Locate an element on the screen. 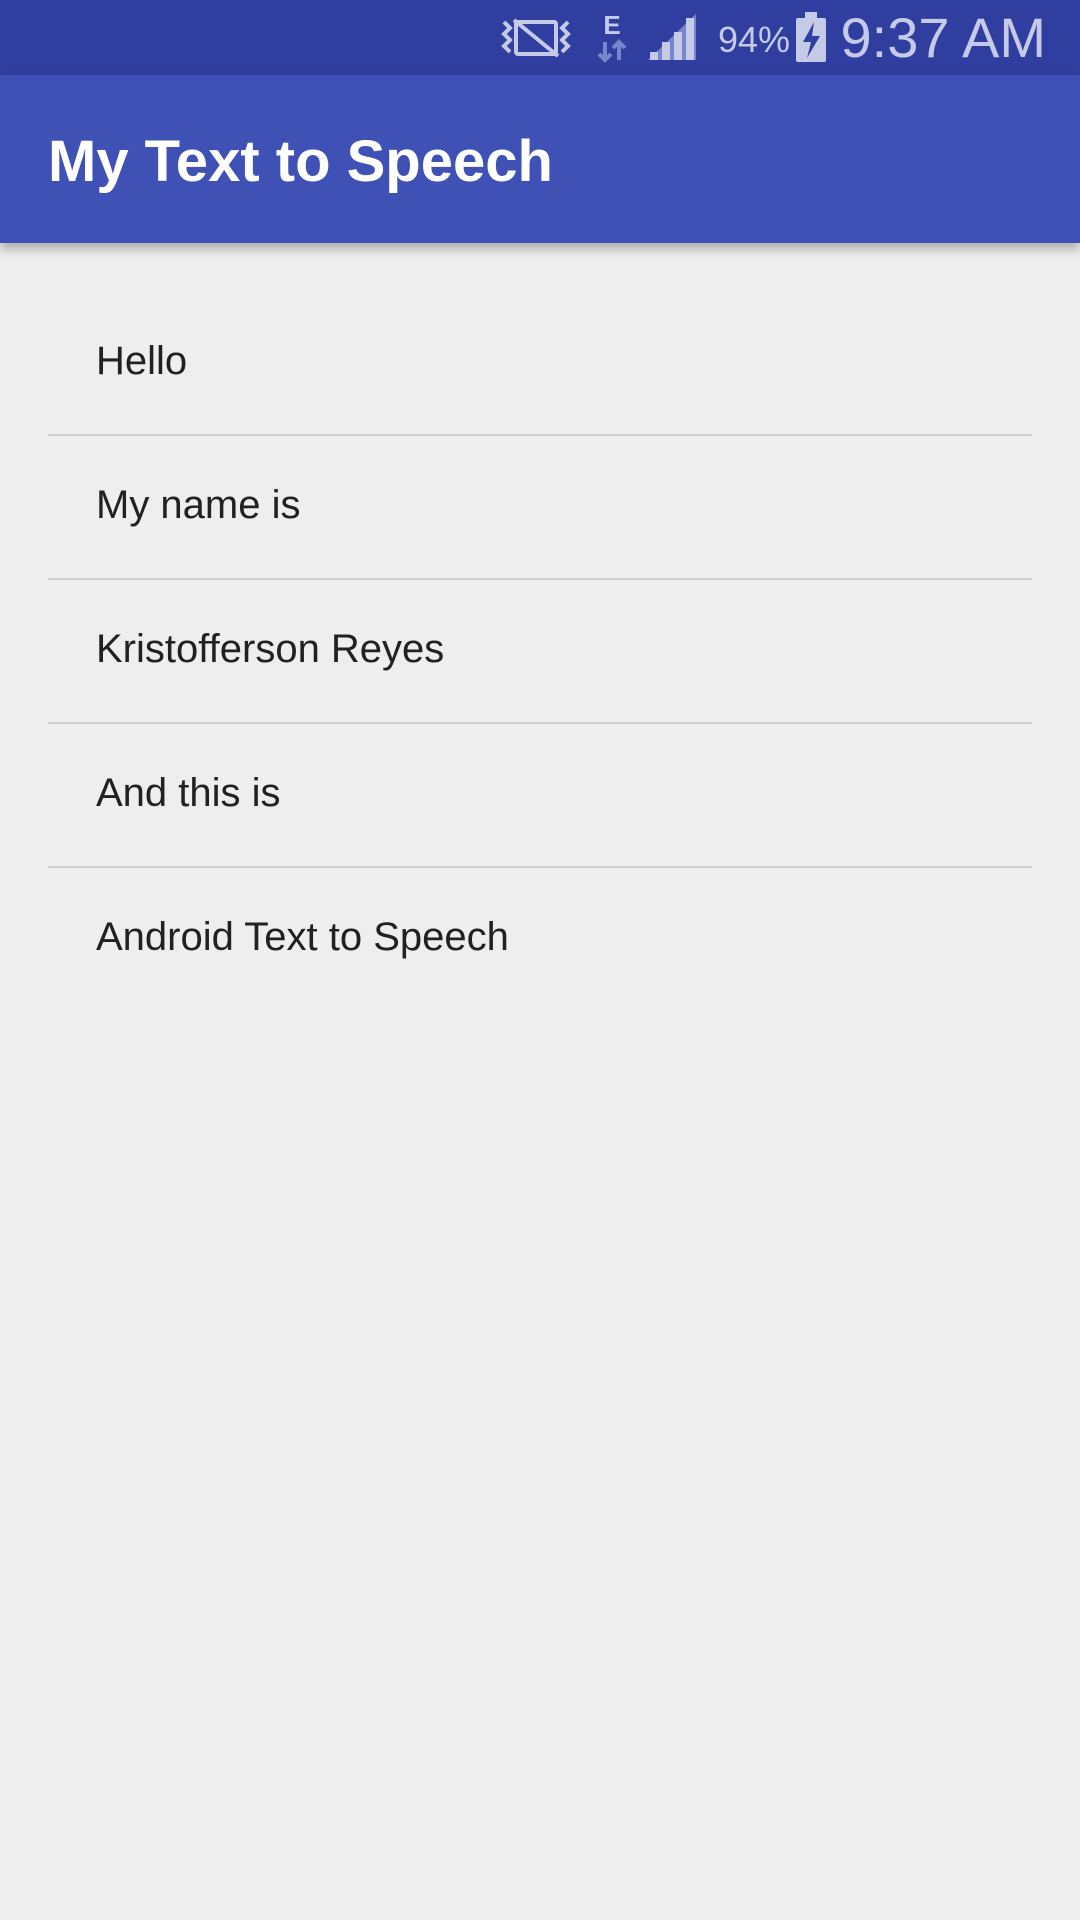  status-clock: 9:37 AM is located at coordinates (943, 37).